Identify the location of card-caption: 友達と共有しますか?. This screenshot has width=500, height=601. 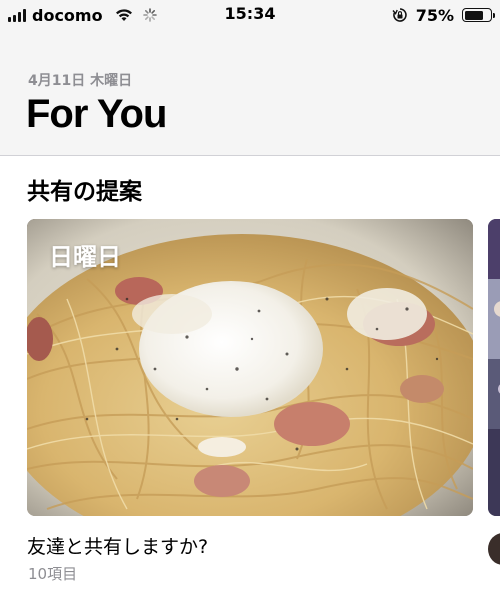
(118, 547).